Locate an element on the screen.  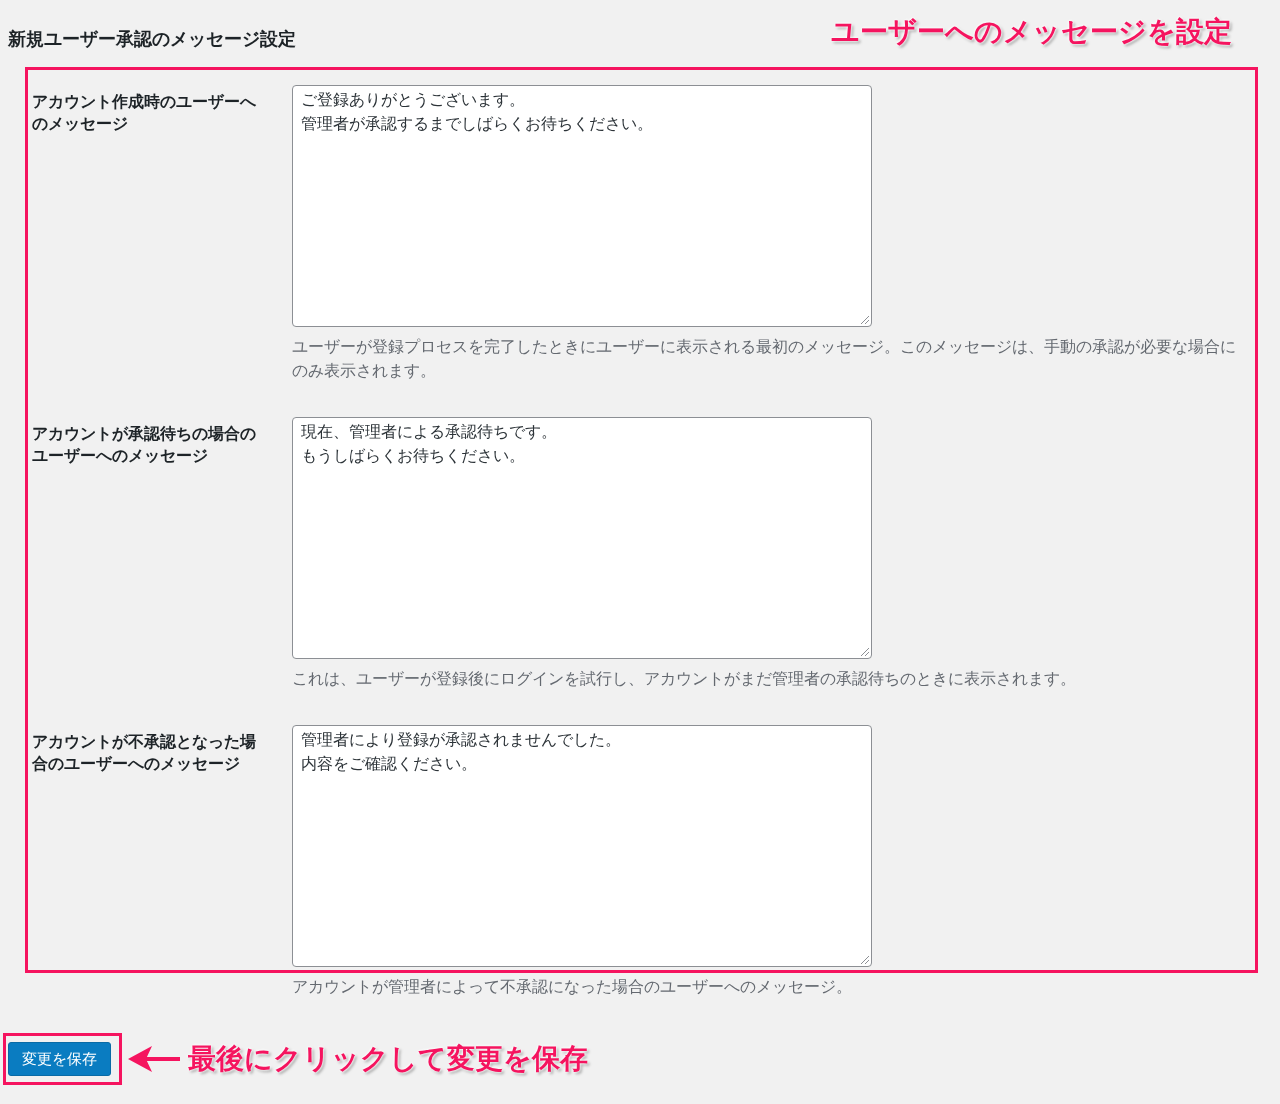
field-description: これは、ユーザーが登録後にログインを試行し、アカウントがまだ管理者の承認待ちのときに表示されます。 is located at coordinates (684, 679).